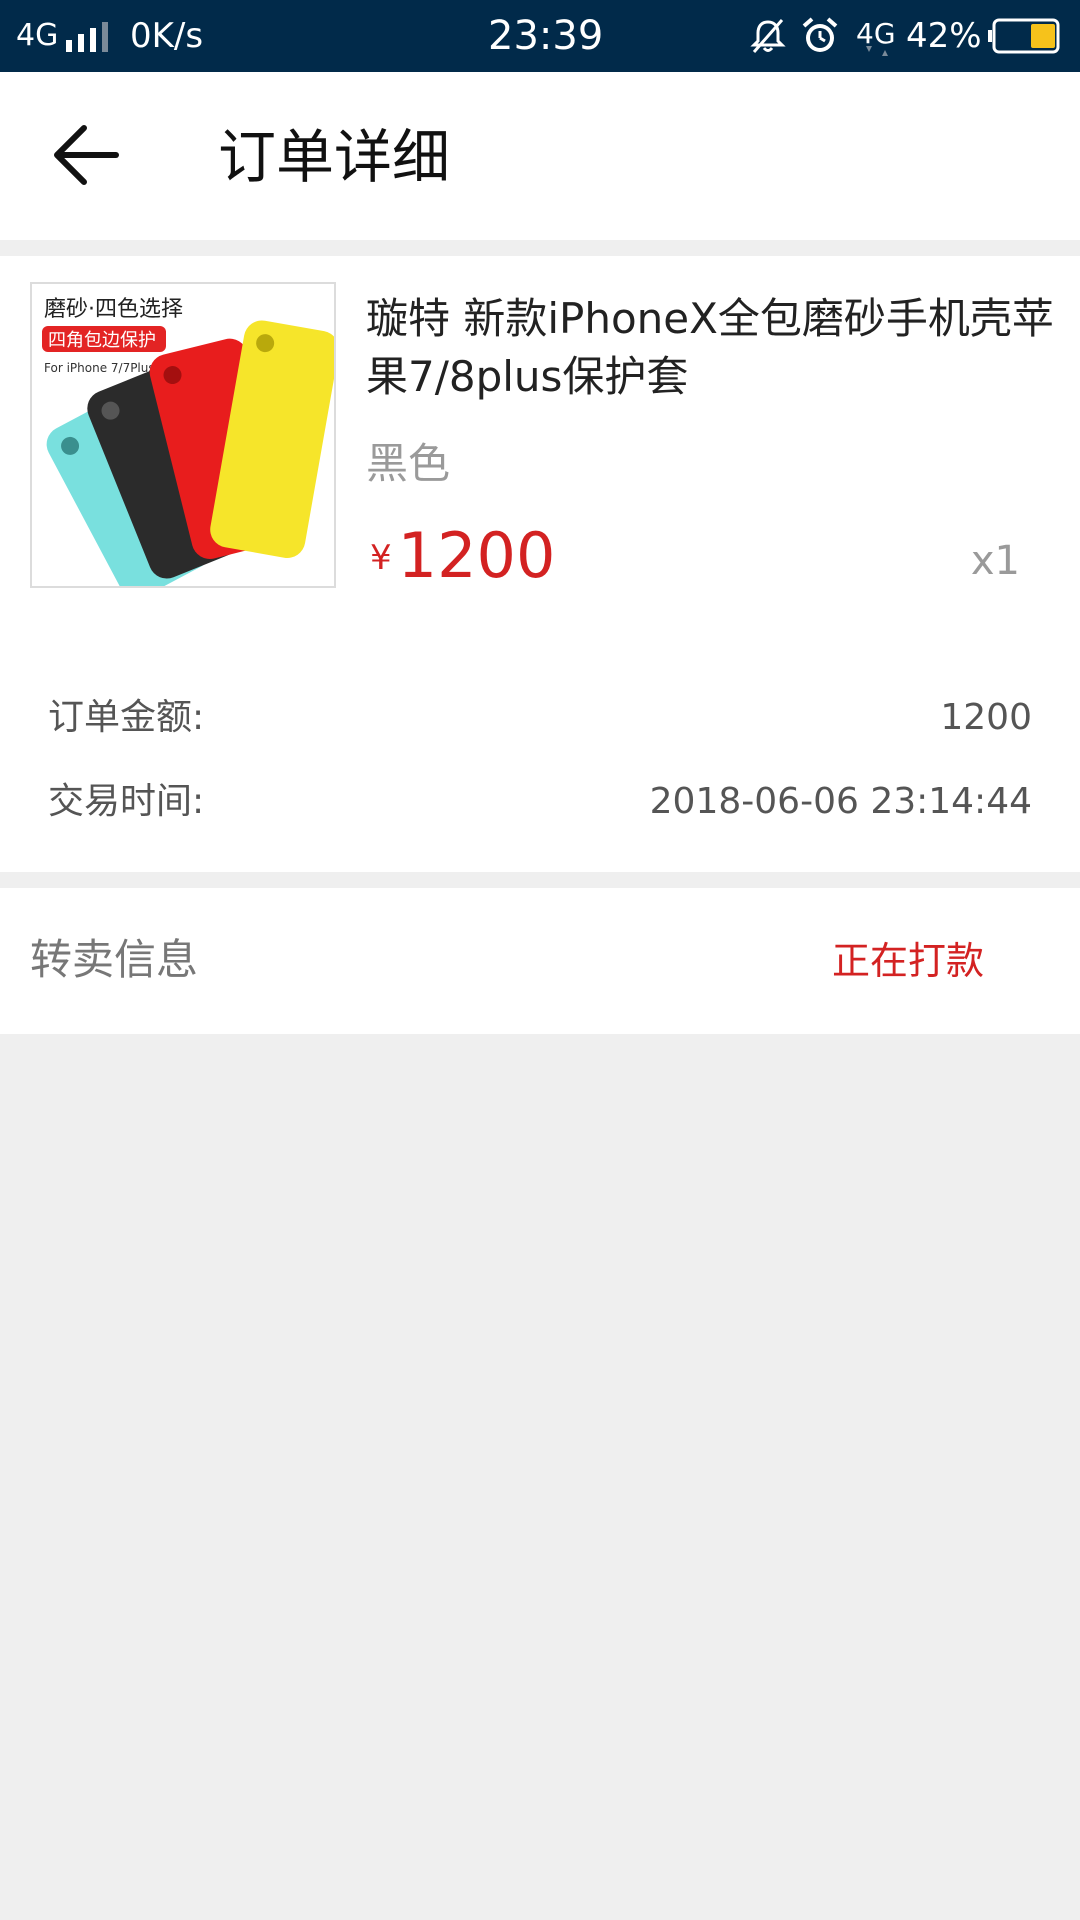 The width and height of the screenshot is (1080, 1920). I want to click on product-image: 磨砂·四色选择 四角包边保护 For iPhone 7/7Plus, so click(183, 435).